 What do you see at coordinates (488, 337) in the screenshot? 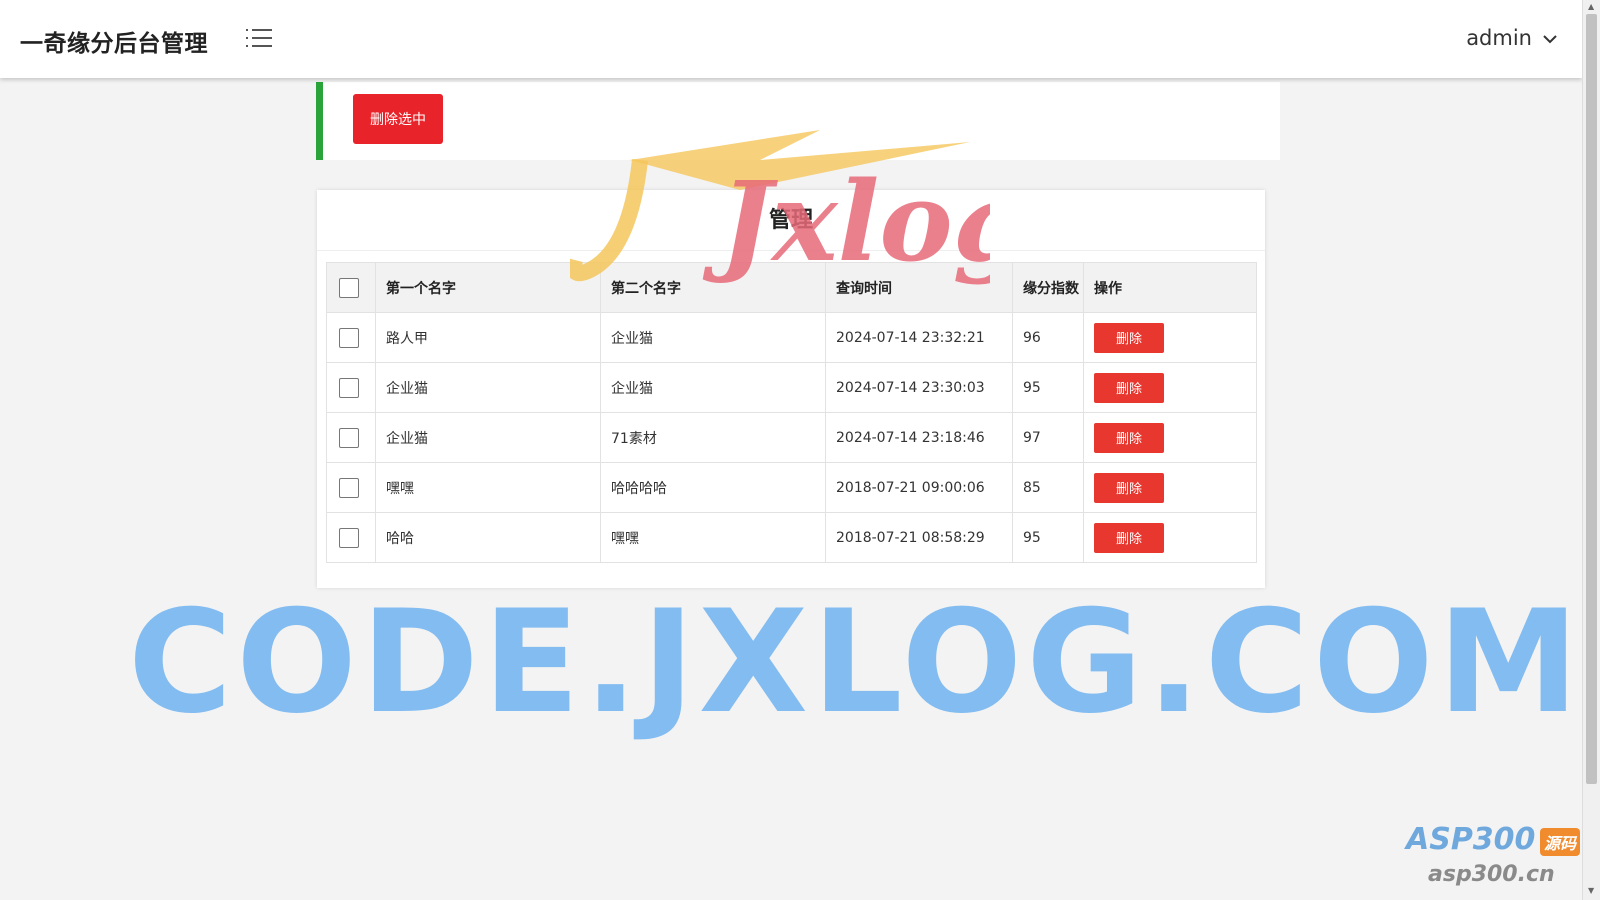
I see `cell-first-name: 路人甲` at bounding box center [488, 337].